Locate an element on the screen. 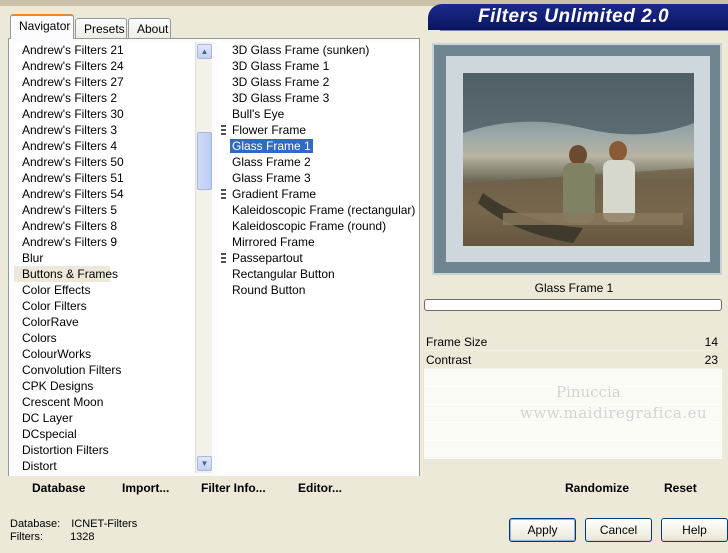  database-button: Database is located at coordinates (58, 488).